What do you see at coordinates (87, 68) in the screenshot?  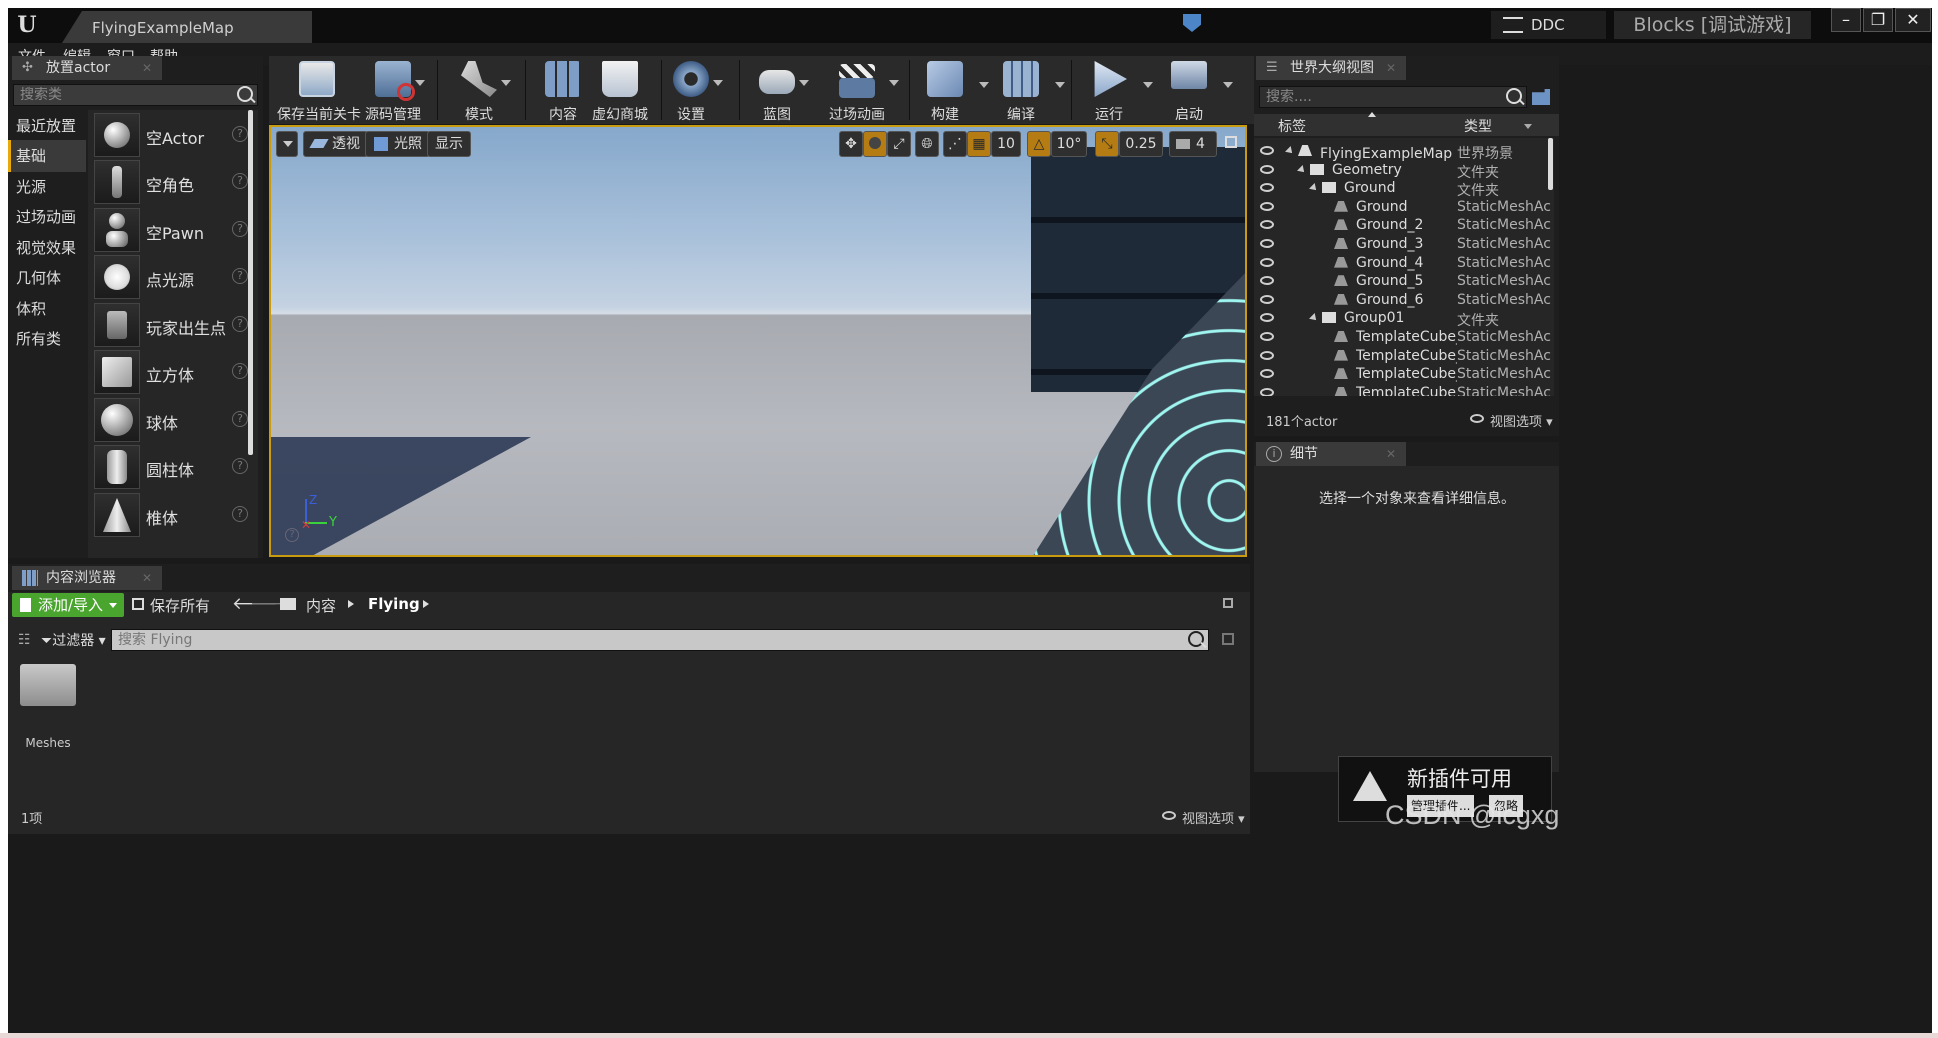 I see `place-actor-tab: ✣ 放置actor ✕` at bounding box center [87, 68].